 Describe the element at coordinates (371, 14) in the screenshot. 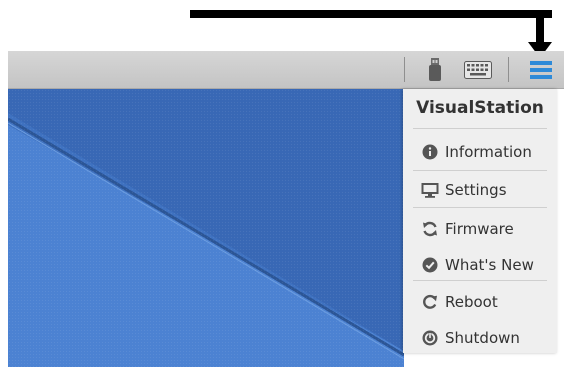

I see `annotation-arrow-shaft` at that location.